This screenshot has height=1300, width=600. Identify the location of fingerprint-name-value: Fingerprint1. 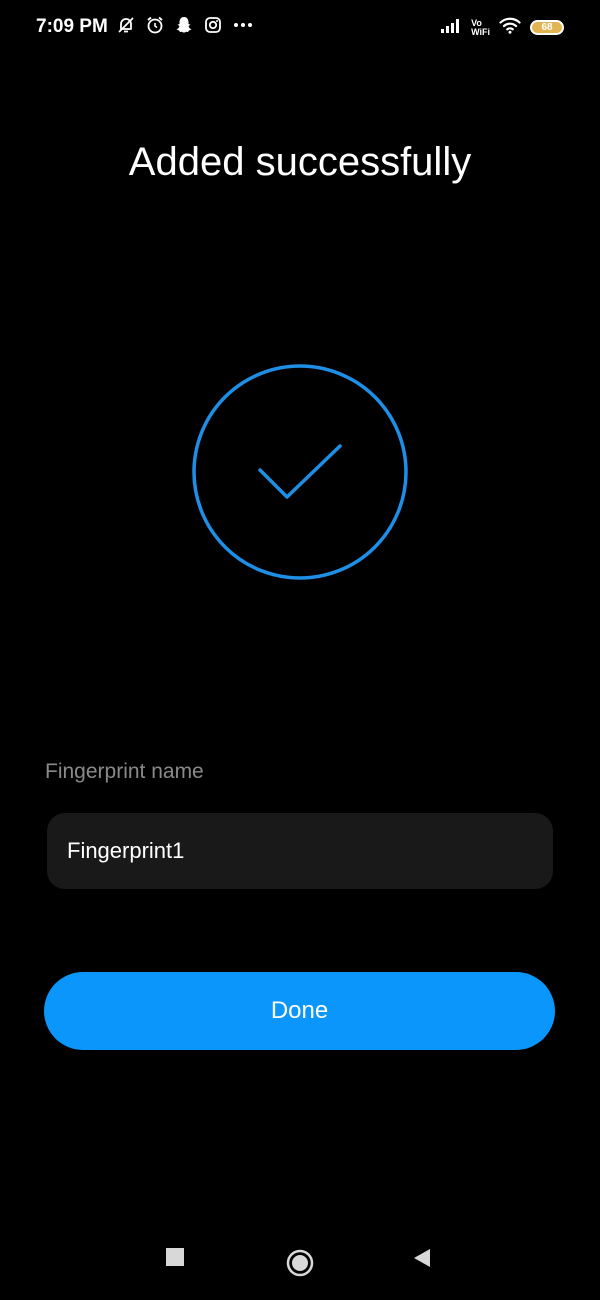
(126, 850).